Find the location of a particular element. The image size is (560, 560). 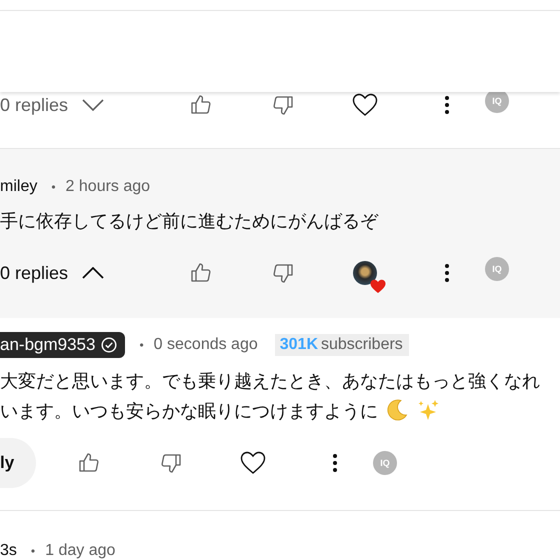

comment-text: います。いつも安らかな眠りにつけますように is located at coordinates (189, 411).